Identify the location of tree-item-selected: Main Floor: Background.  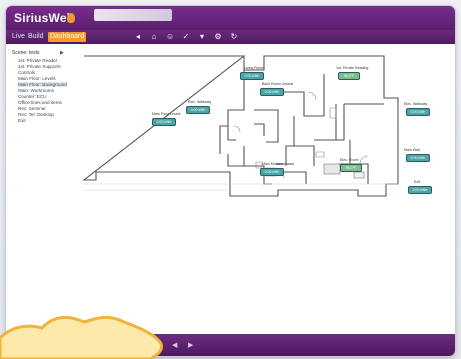
(42, 84).